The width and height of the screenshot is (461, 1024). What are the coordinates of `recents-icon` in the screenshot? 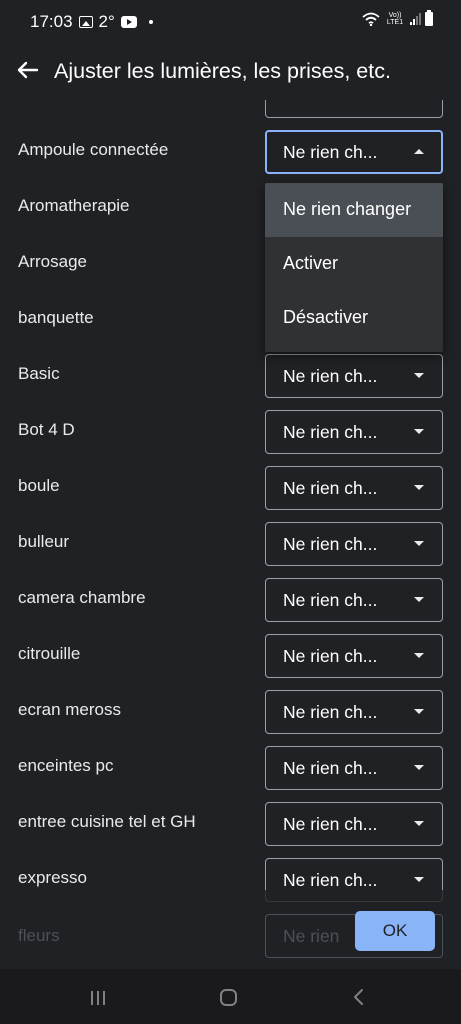 It's located at (99, 998).